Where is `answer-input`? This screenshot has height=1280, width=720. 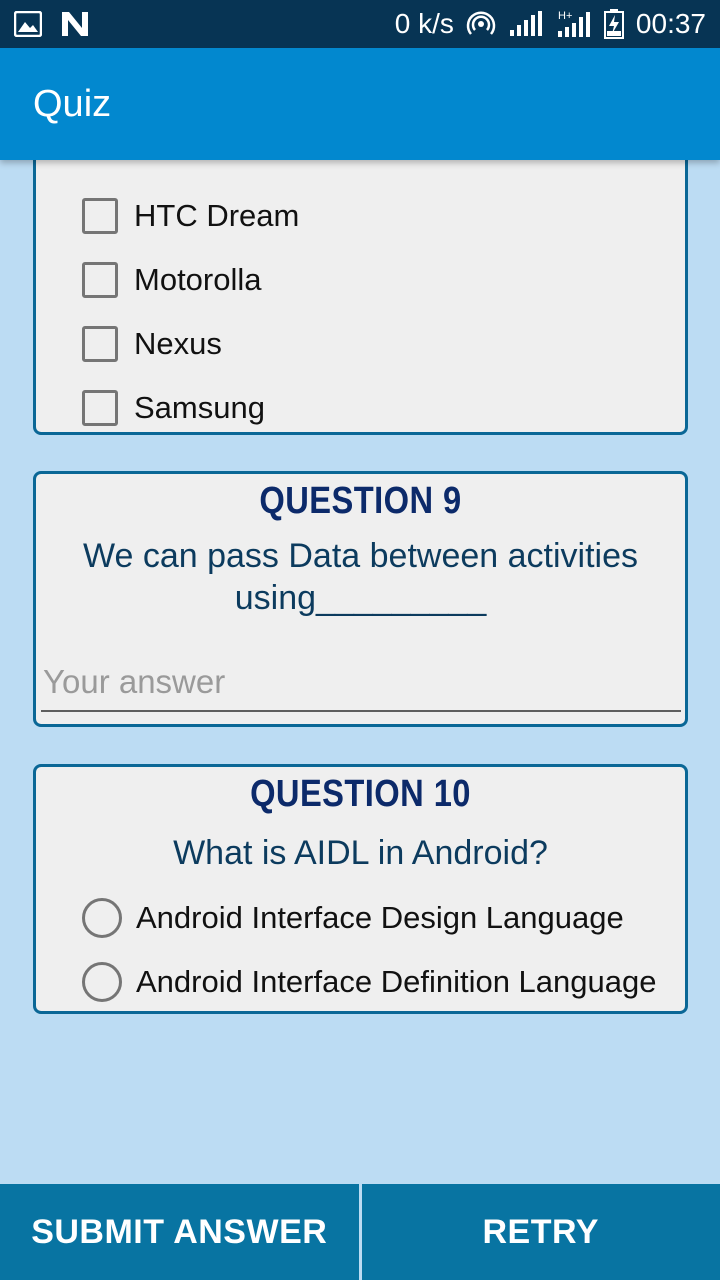
answer-input is located at coordinates (361, 683).